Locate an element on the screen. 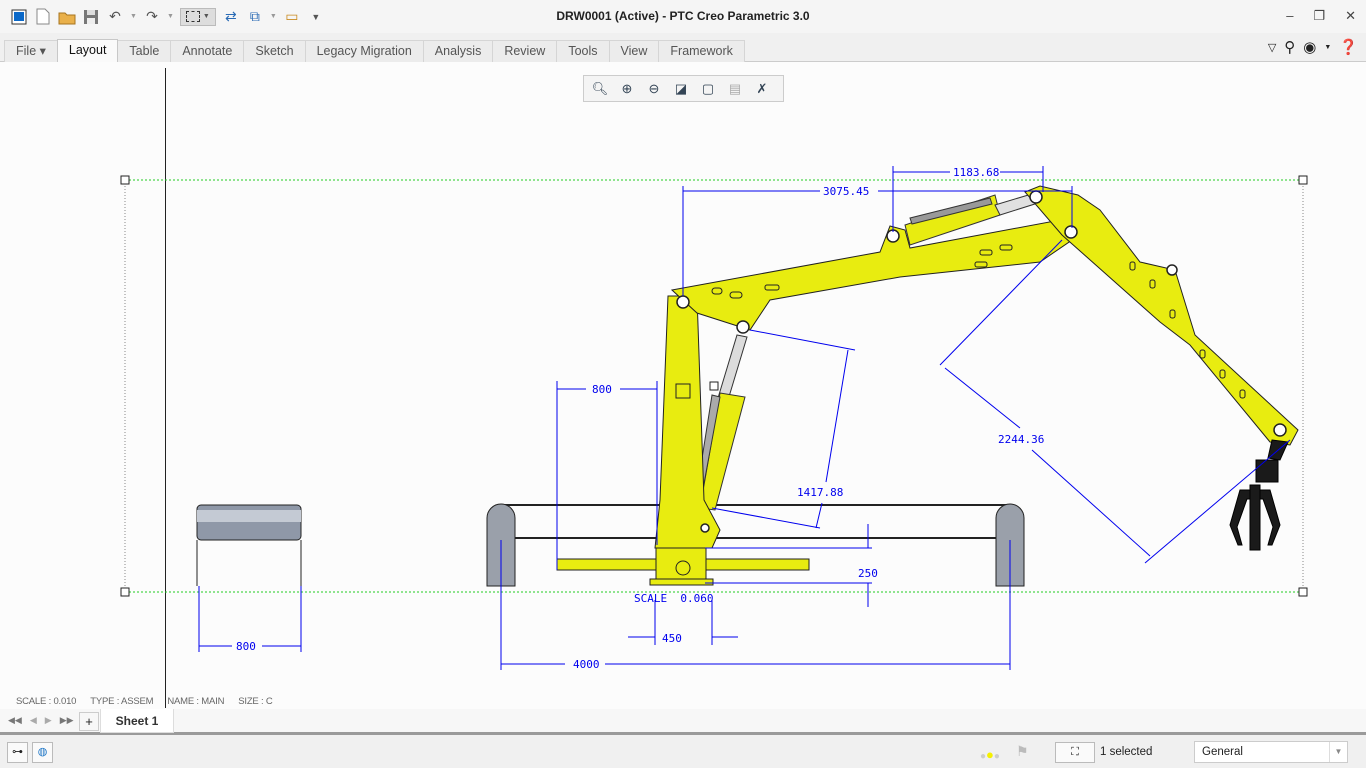 The width and height of the screenshot is (1366, 768). info-name: NAME : MAIN is located at coordinates (196, 701).